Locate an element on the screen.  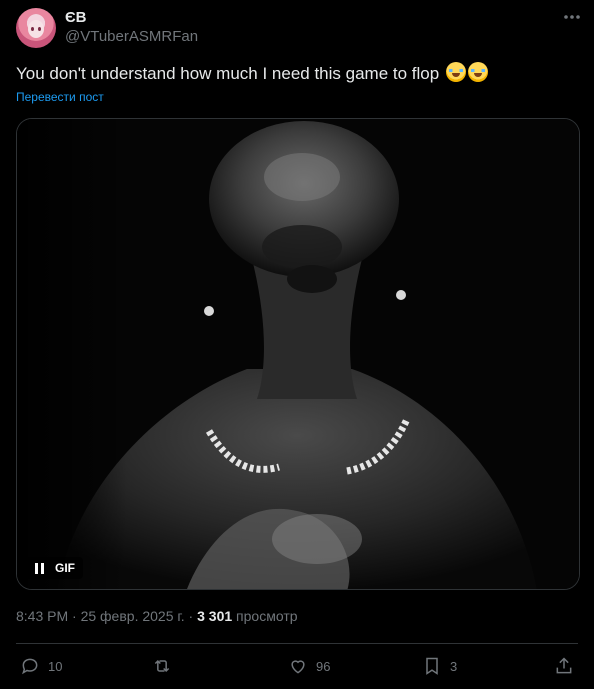
bookmark-button: 3 is located at coordinates (439, 666).